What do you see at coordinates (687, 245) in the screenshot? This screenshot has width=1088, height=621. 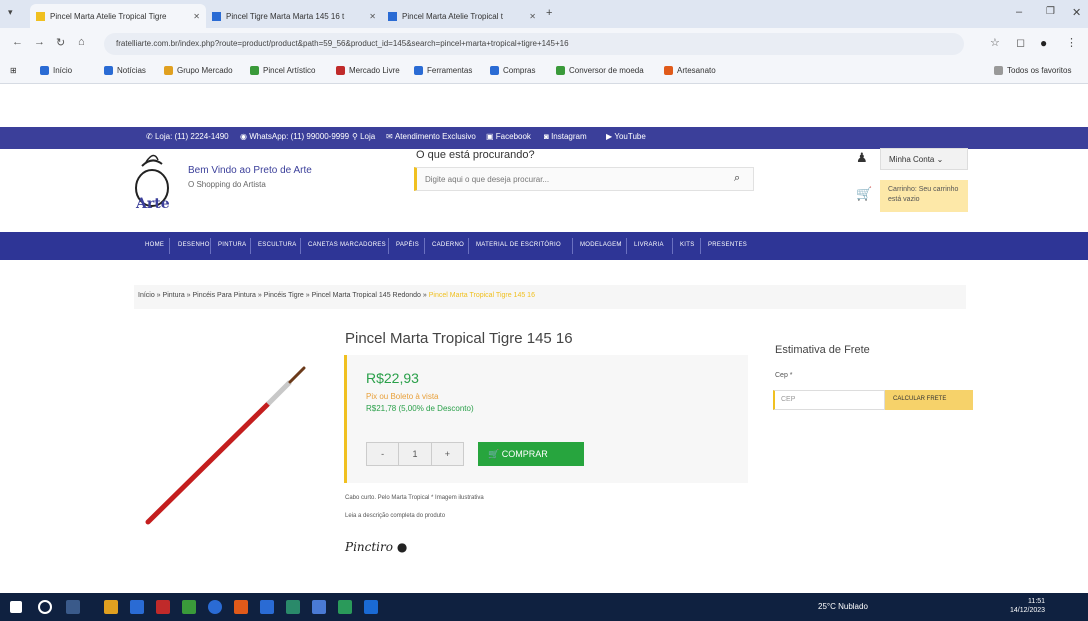 I see `menu-item-kits: KITS` at bounding box center [687, 245].